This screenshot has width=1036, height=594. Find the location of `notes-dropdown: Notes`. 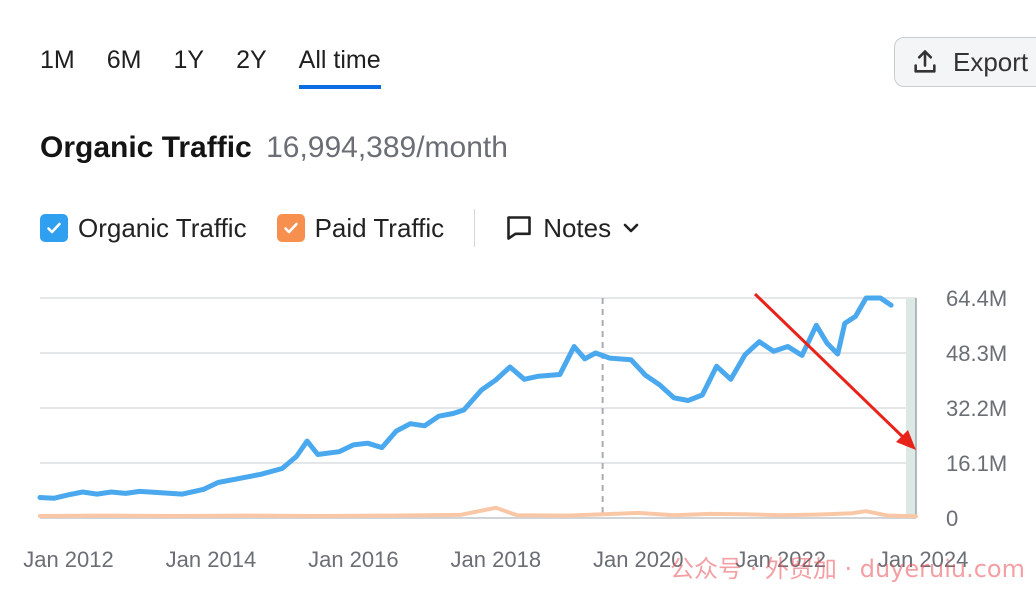

notes-dropdown: Notes is located at coordinates (573, 228).